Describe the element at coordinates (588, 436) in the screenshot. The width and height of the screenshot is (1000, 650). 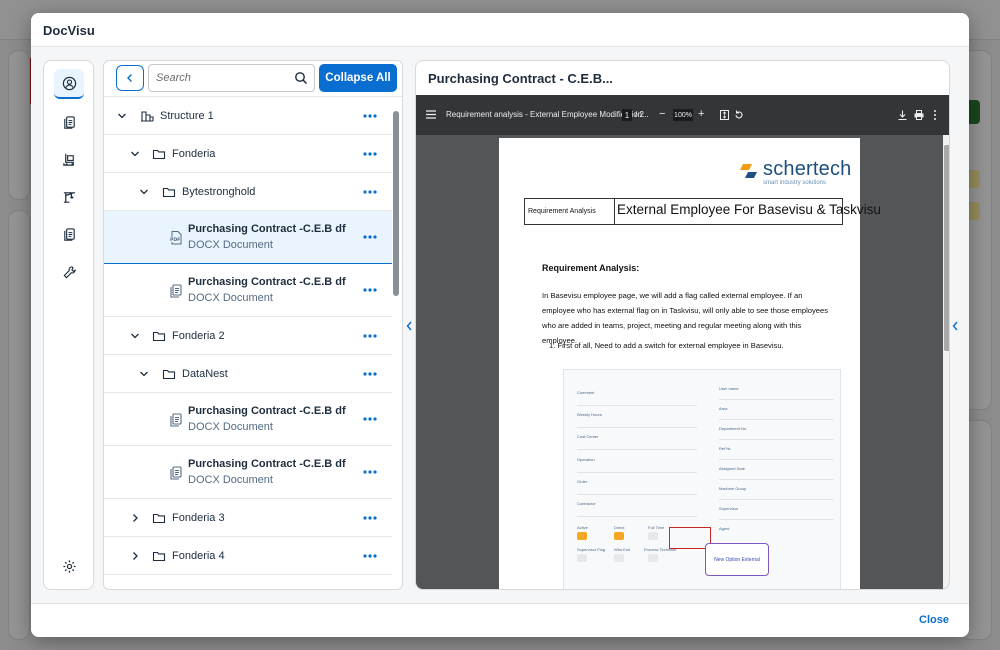
I see `form-field-label: Cost Center` at that location.